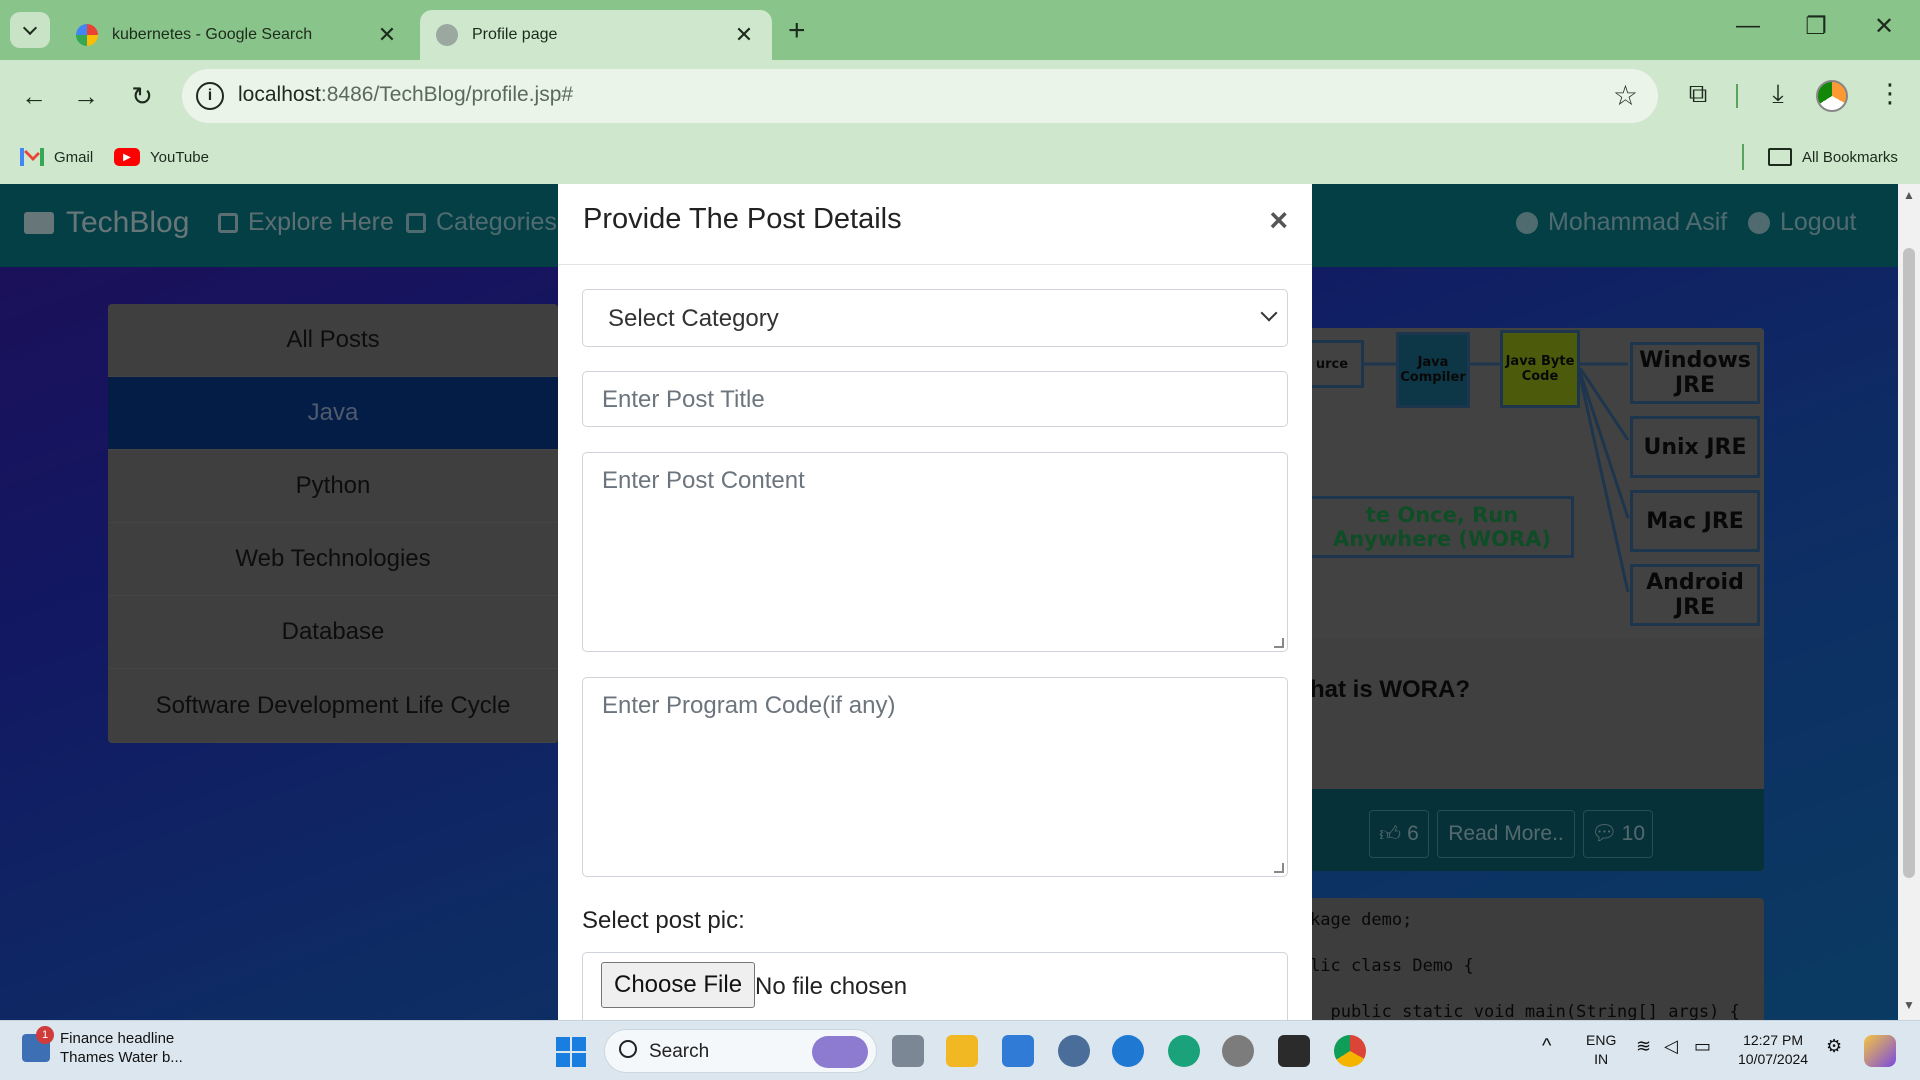 The image size is (1920, 1080). Describe the element at coordinates (960, 158) in the screenshot. I see `bookmarks-bar: Gmail ▶ YouTube All Bookmarks` at that location.